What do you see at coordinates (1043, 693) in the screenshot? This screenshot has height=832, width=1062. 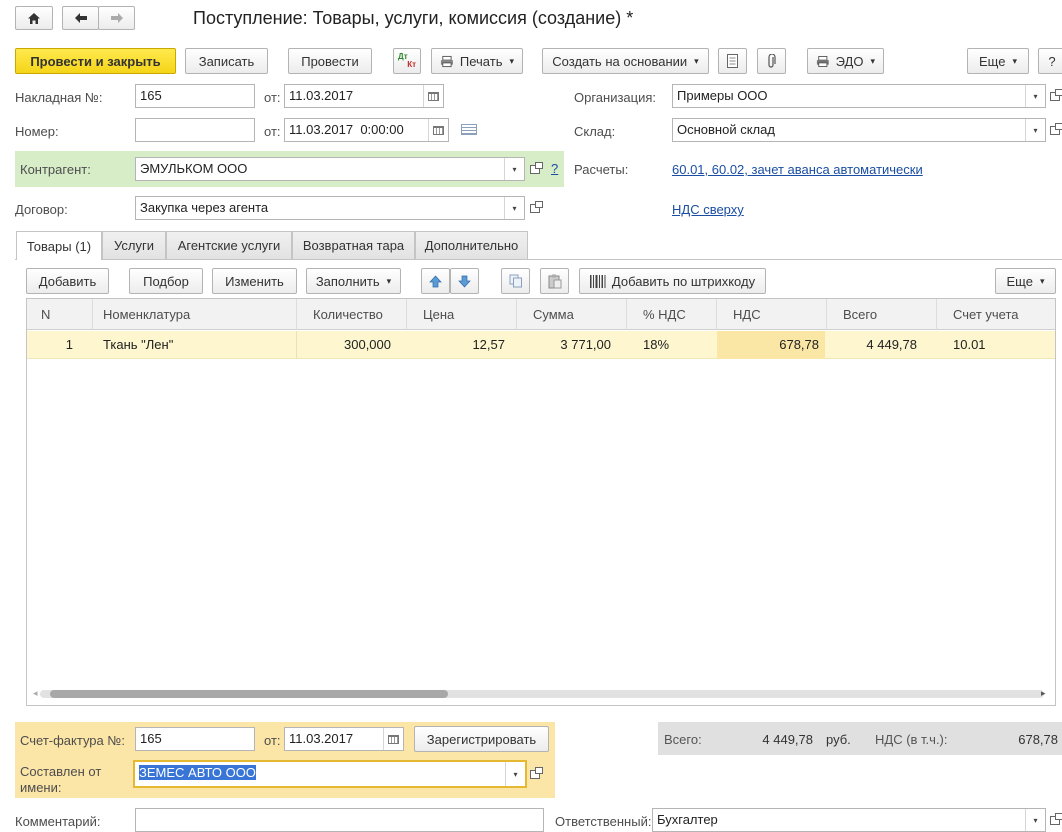 I see `scroll-right-icon: ▸` at bounding box center [1043, 693].